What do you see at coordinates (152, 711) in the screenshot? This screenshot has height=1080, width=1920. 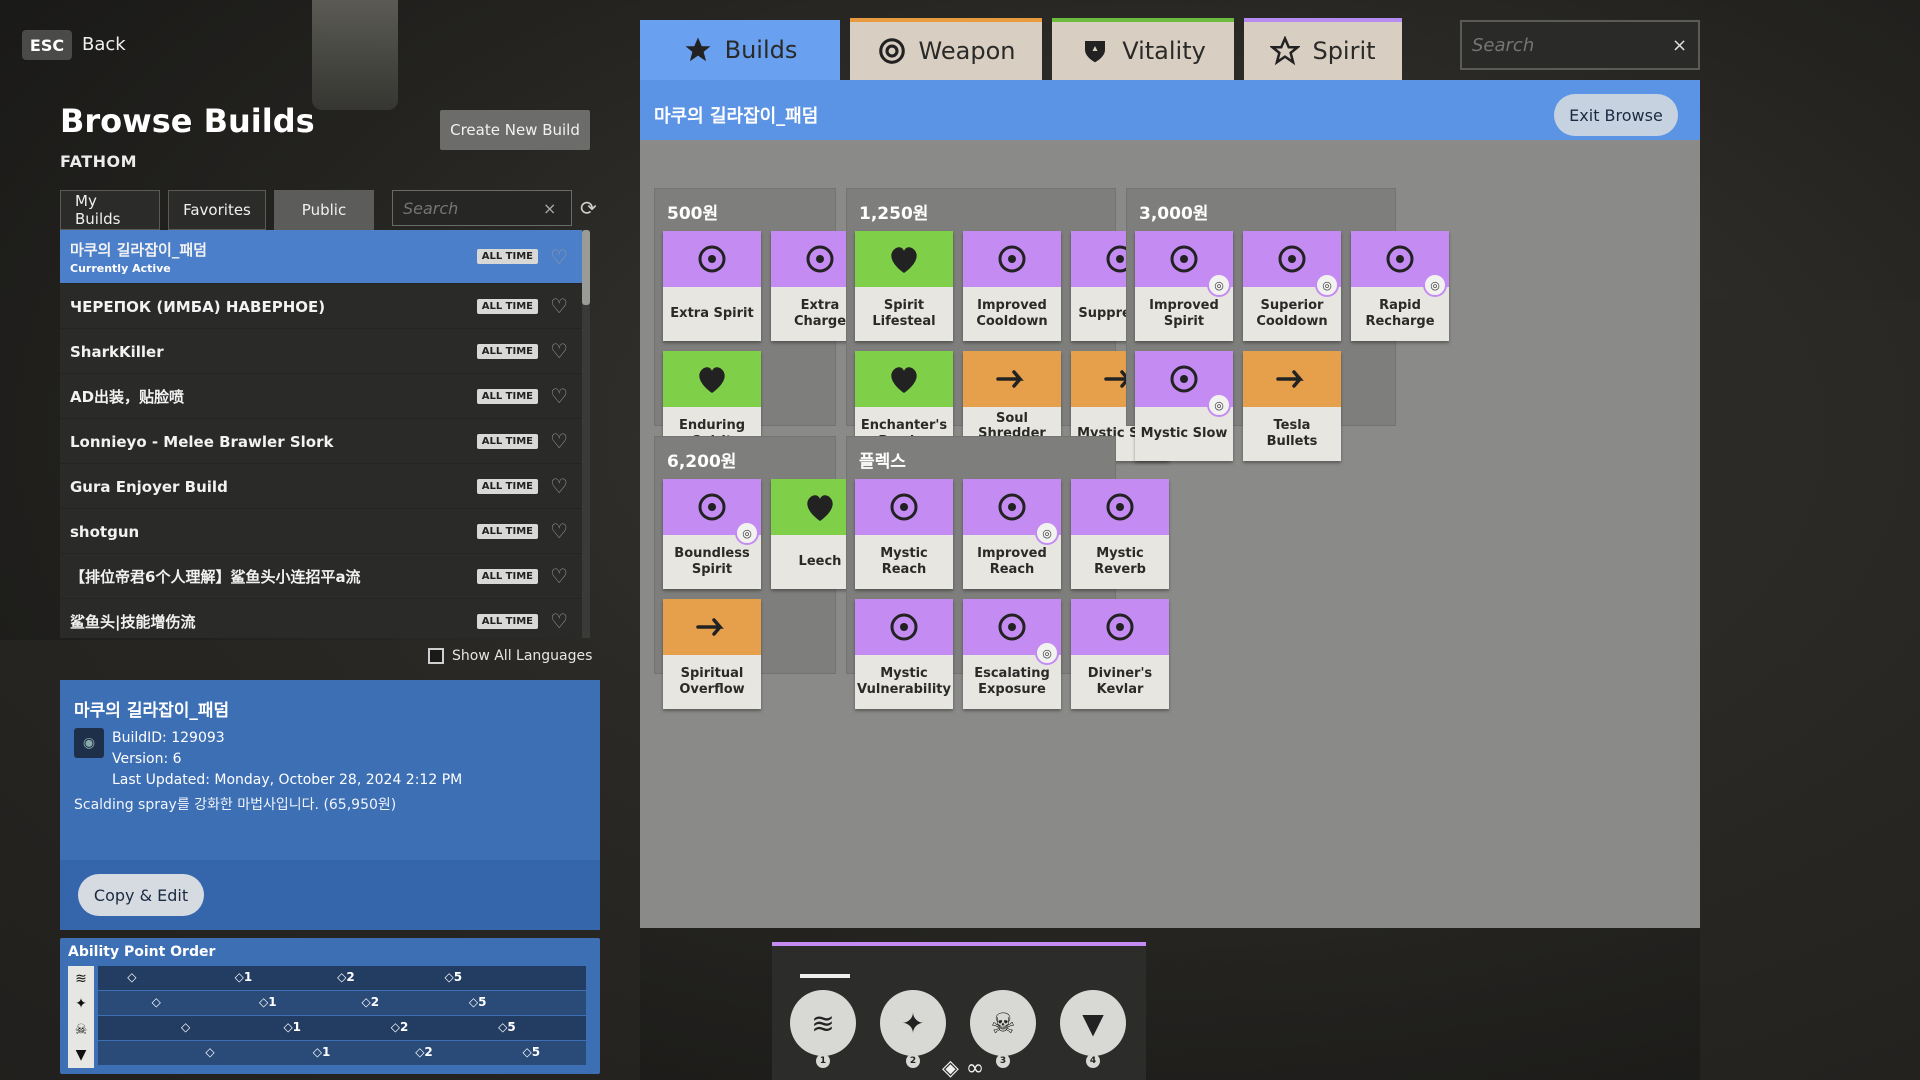 I see `build-info-title: 마쿠의 길라잡이_패덤` at bounding box center [152, 711].